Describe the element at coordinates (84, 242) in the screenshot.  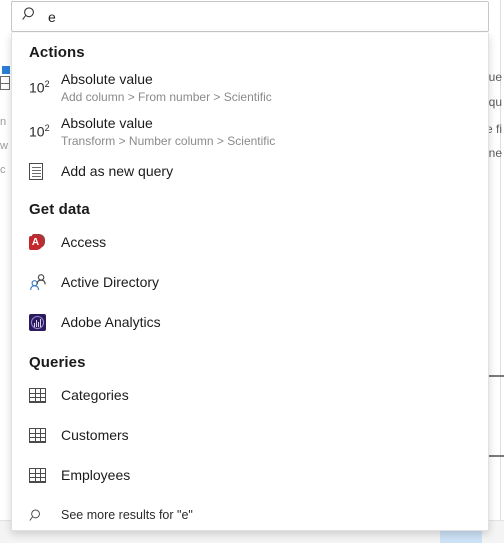
I see `result-item-title: Access` at that location.